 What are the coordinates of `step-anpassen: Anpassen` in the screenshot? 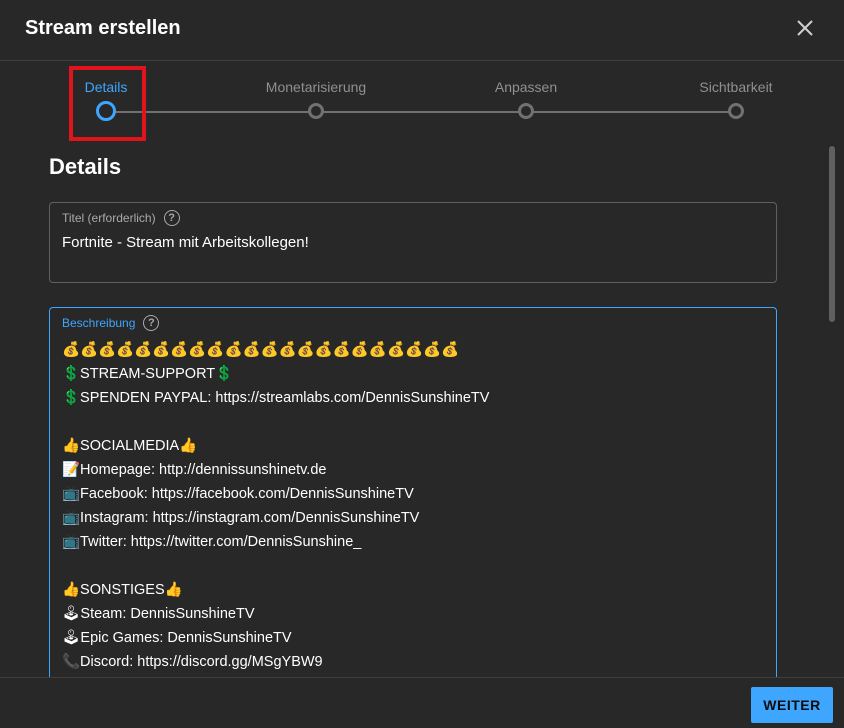 It's located at (526, 90).